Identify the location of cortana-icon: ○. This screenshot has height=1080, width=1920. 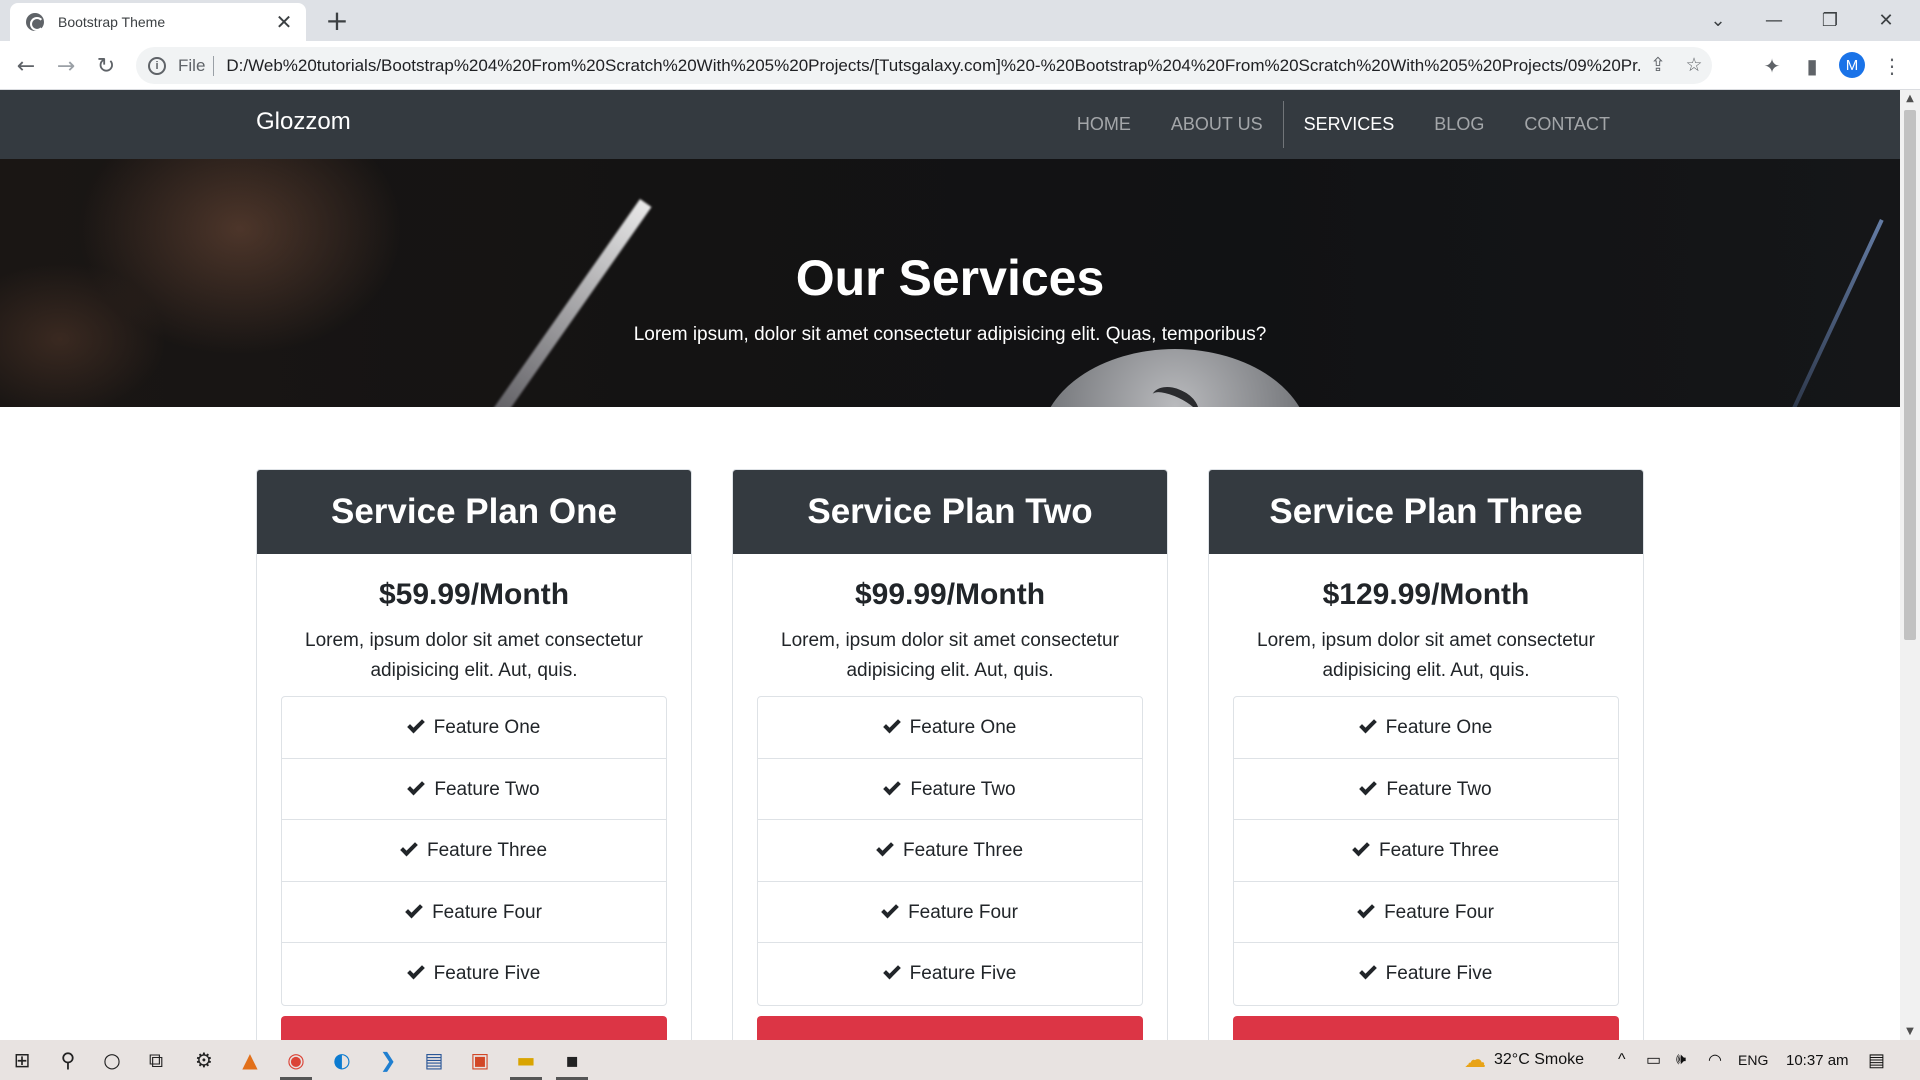
(112, 1060).